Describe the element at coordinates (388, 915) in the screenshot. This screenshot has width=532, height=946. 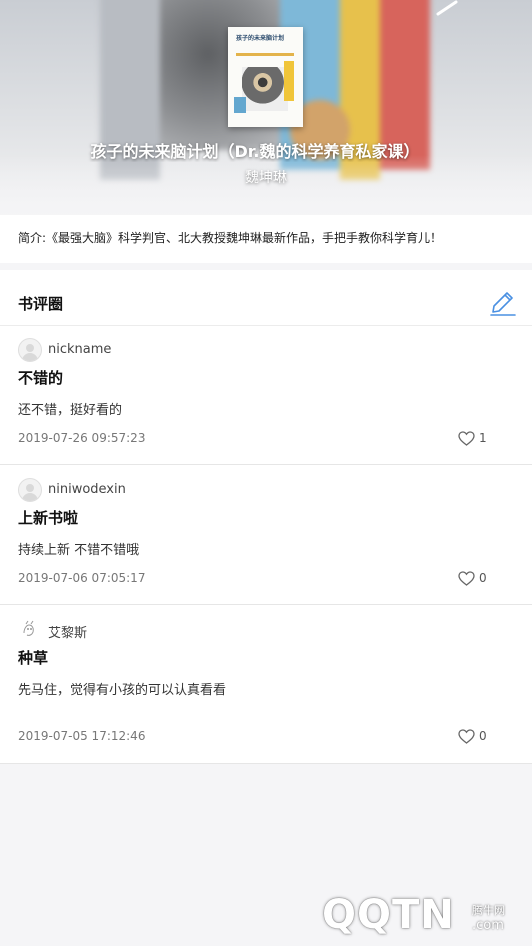
I see `watermark-logo-text: QQTN` at that location.